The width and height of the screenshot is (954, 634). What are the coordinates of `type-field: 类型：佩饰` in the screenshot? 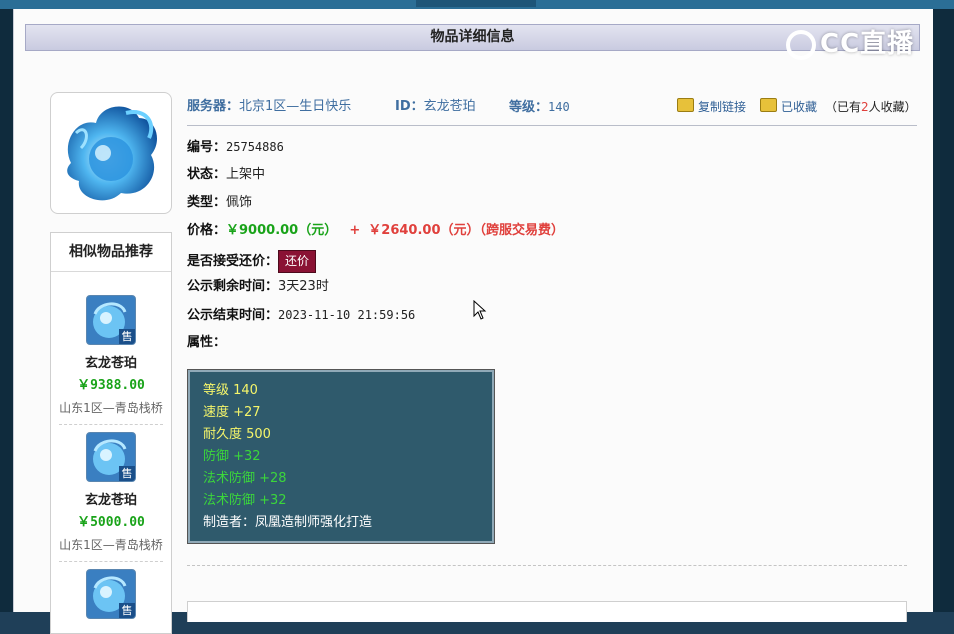 It's located at (219, 203).